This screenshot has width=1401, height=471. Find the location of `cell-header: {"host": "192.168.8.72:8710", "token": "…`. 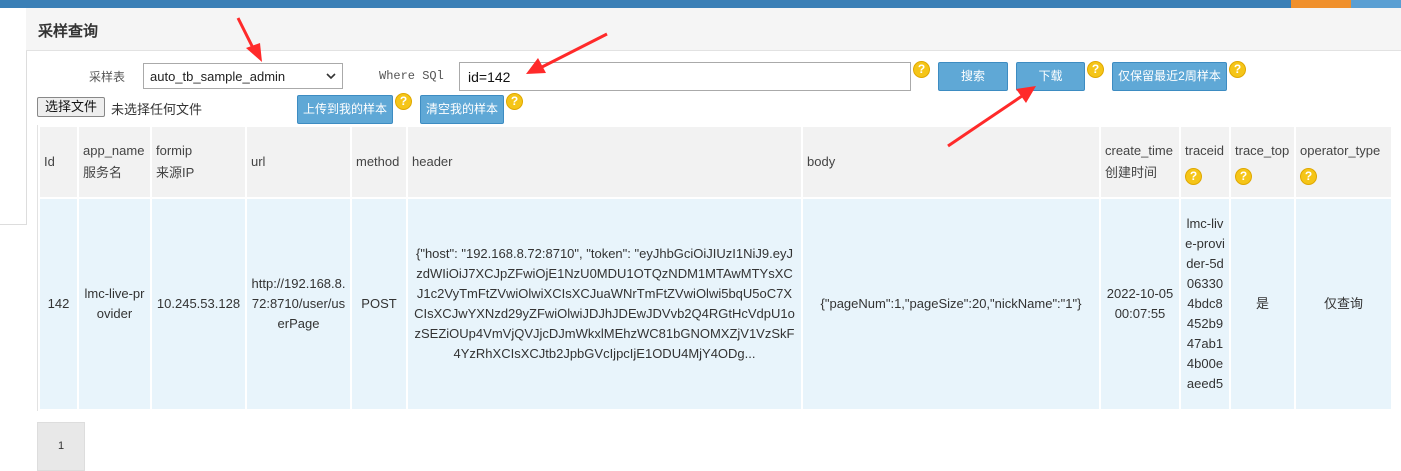

cell-header: {"host": "192.168.8.72:8710", "token": "… is located at coordinates (604, 304).